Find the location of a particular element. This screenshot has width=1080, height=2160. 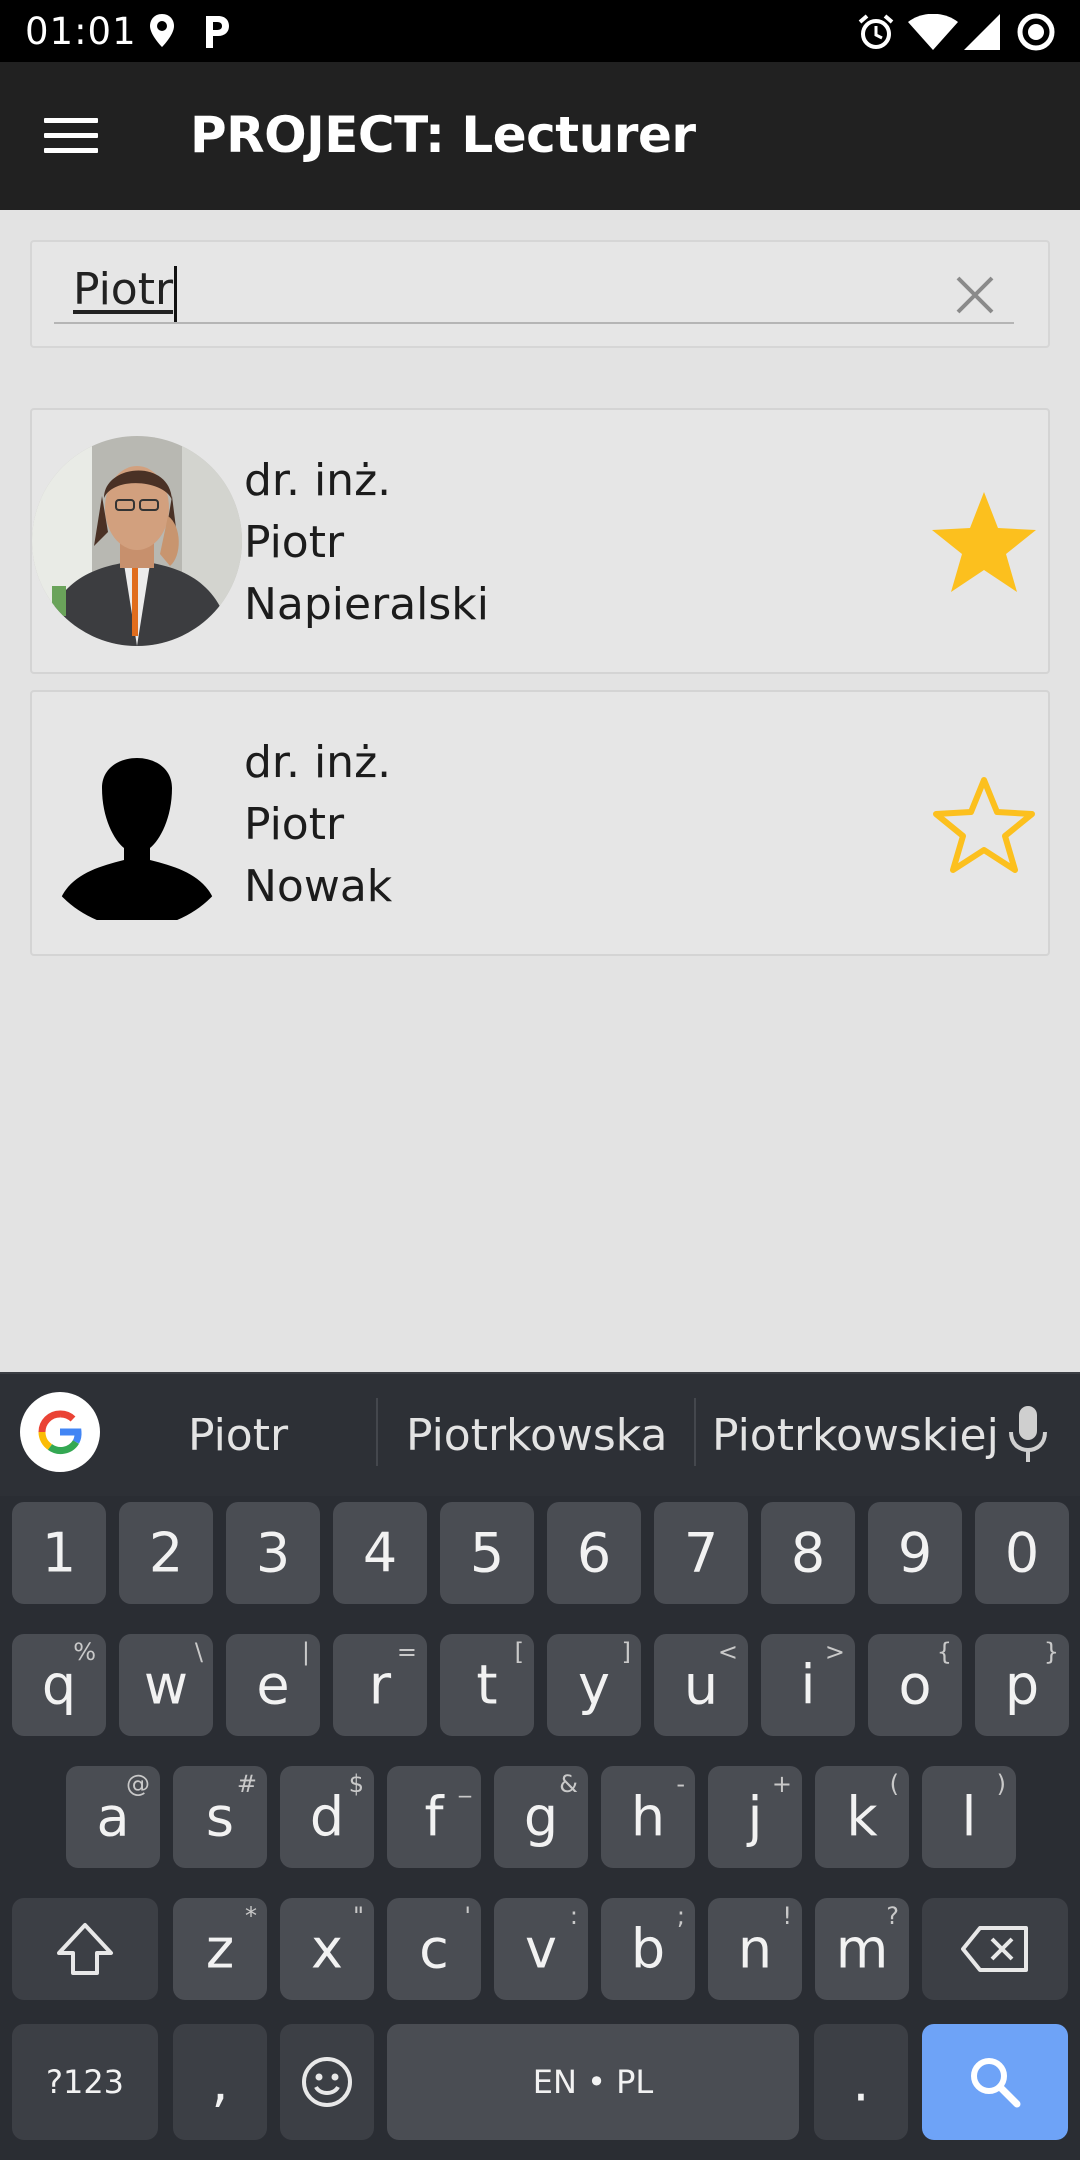

key-g: g & is located at coordinates (541, 1817).